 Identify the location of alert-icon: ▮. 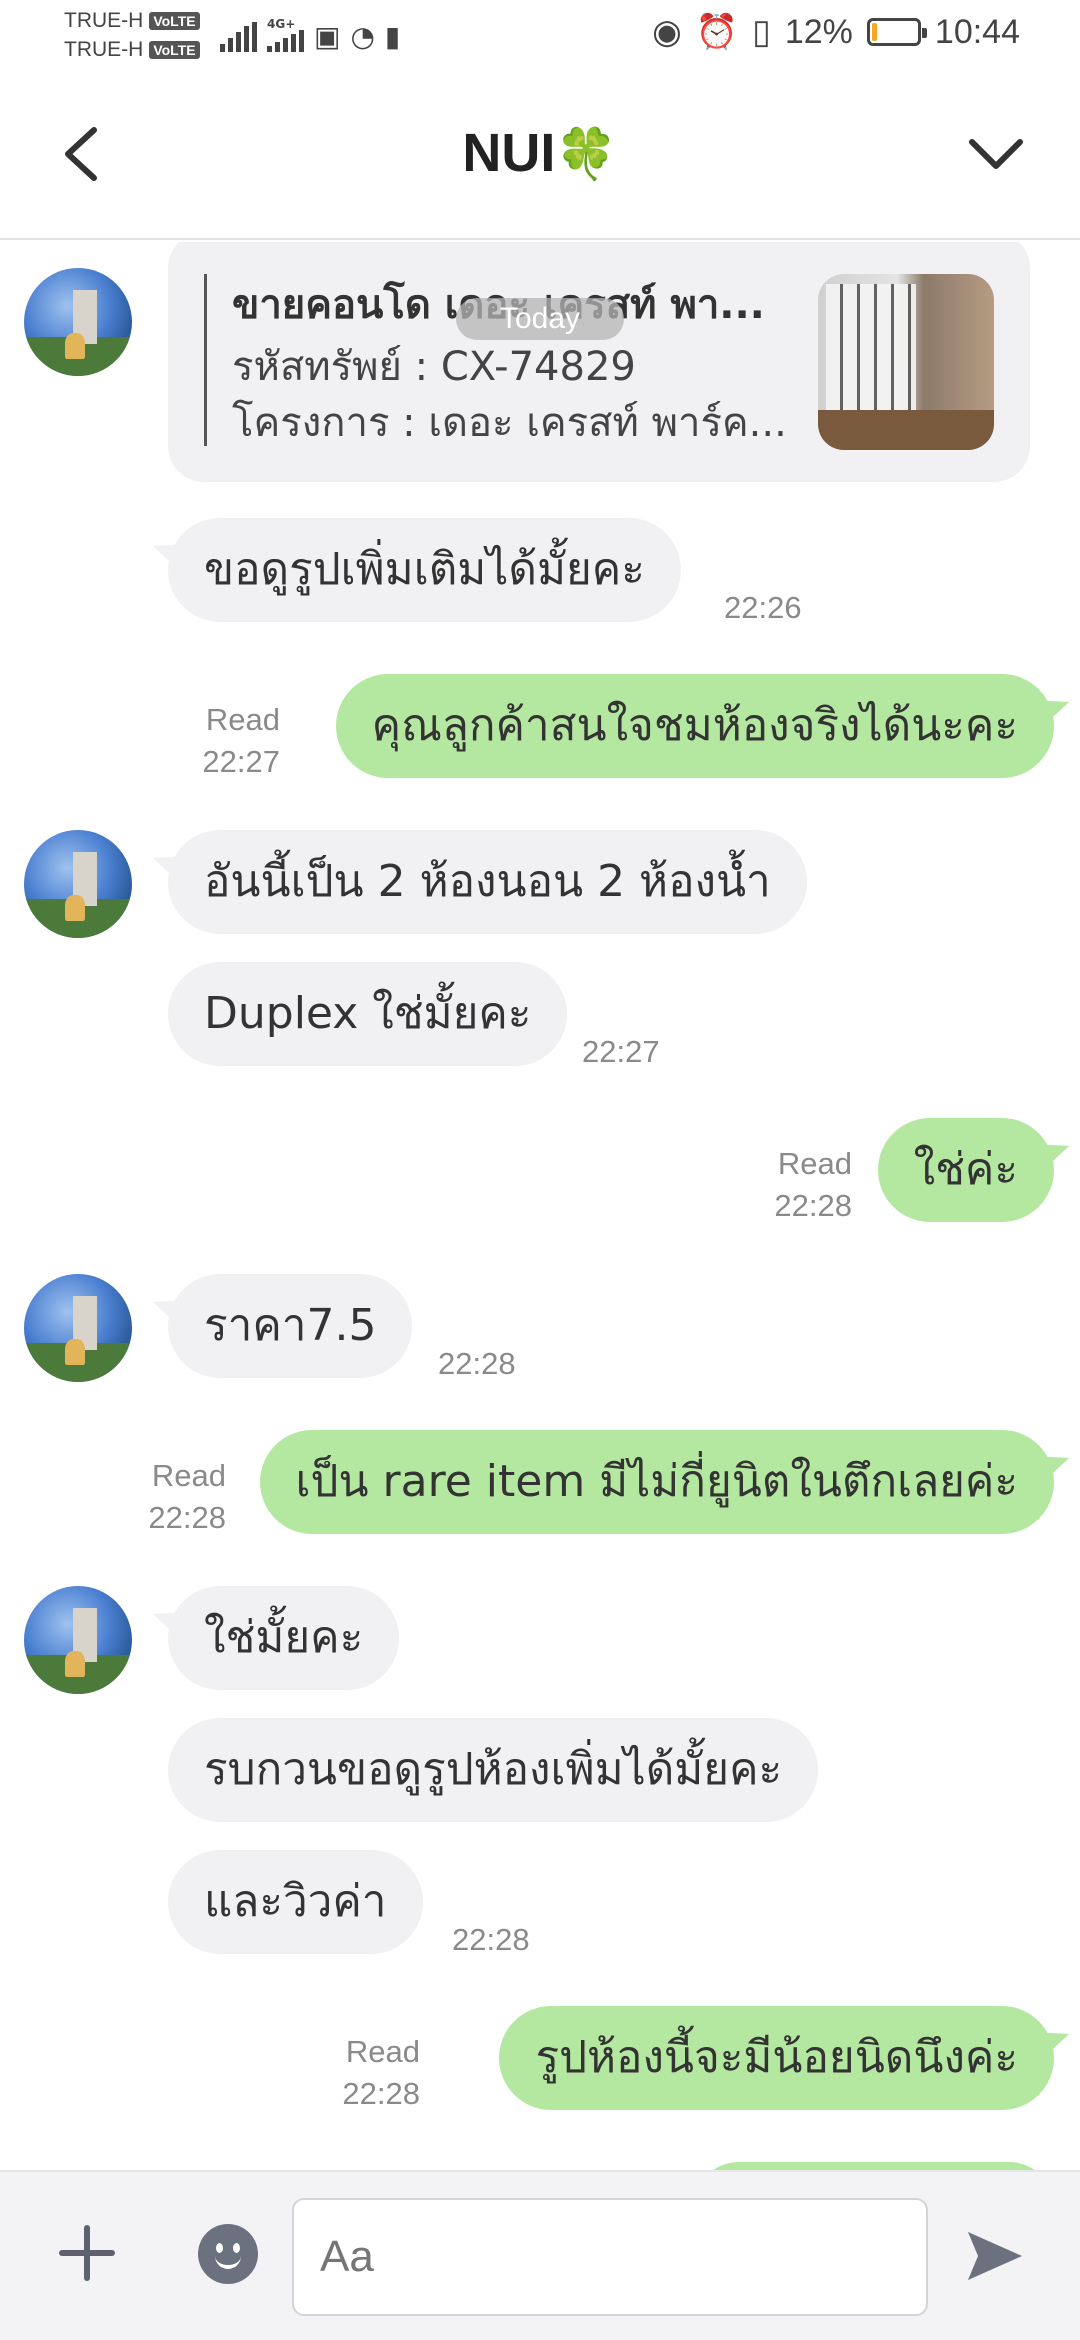
(392, 36).